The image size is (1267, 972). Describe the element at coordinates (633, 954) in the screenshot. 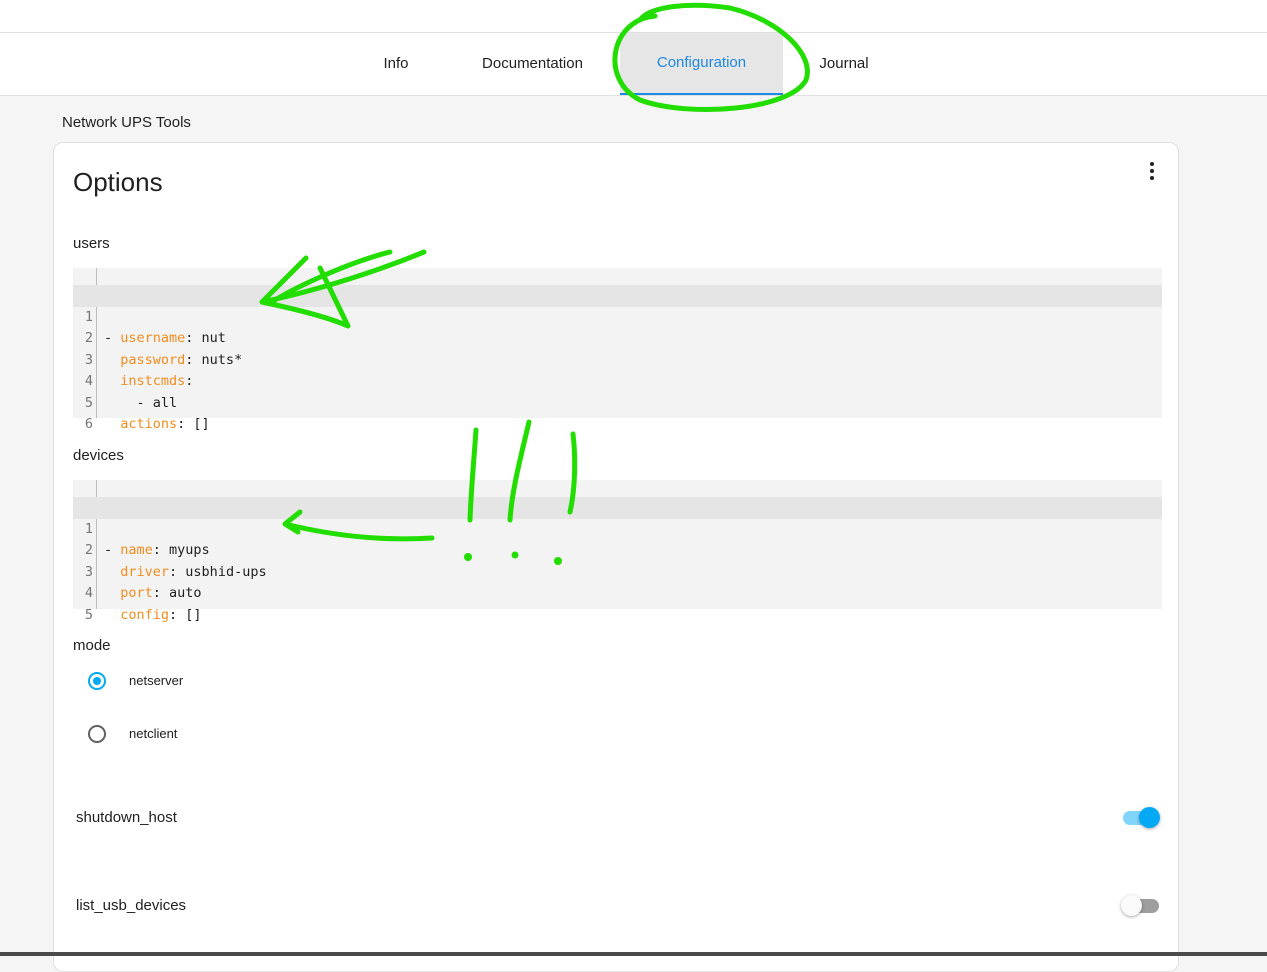

I see `bottom-bar` at that location.